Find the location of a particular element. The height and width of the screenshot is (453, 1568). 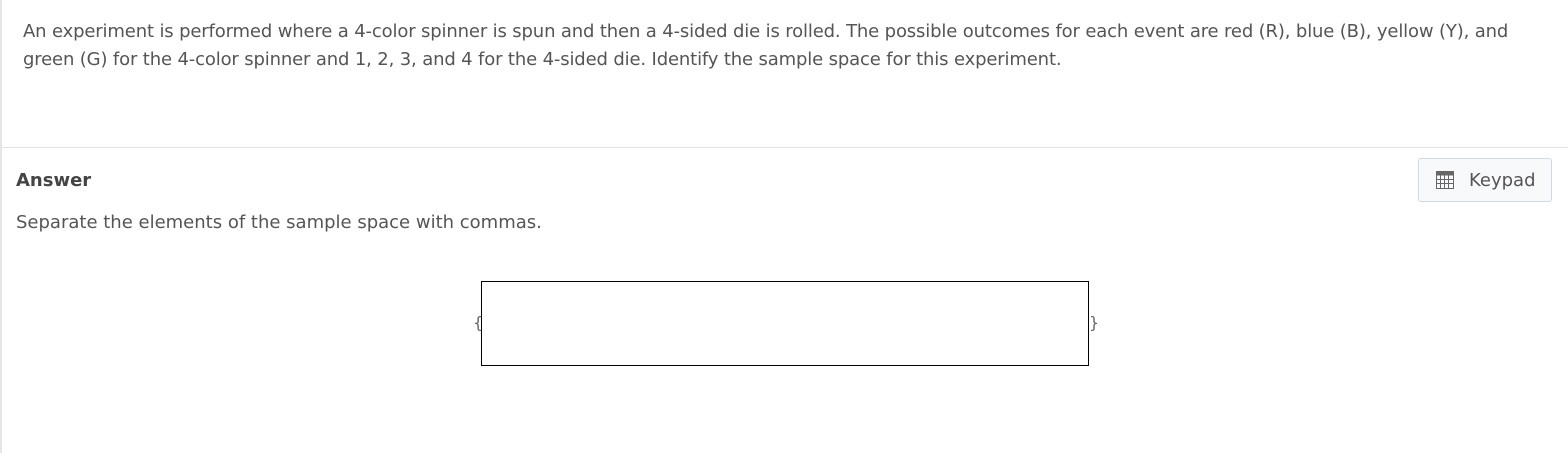

keypad-label: Keypad is located at coordinates (1502, 180).